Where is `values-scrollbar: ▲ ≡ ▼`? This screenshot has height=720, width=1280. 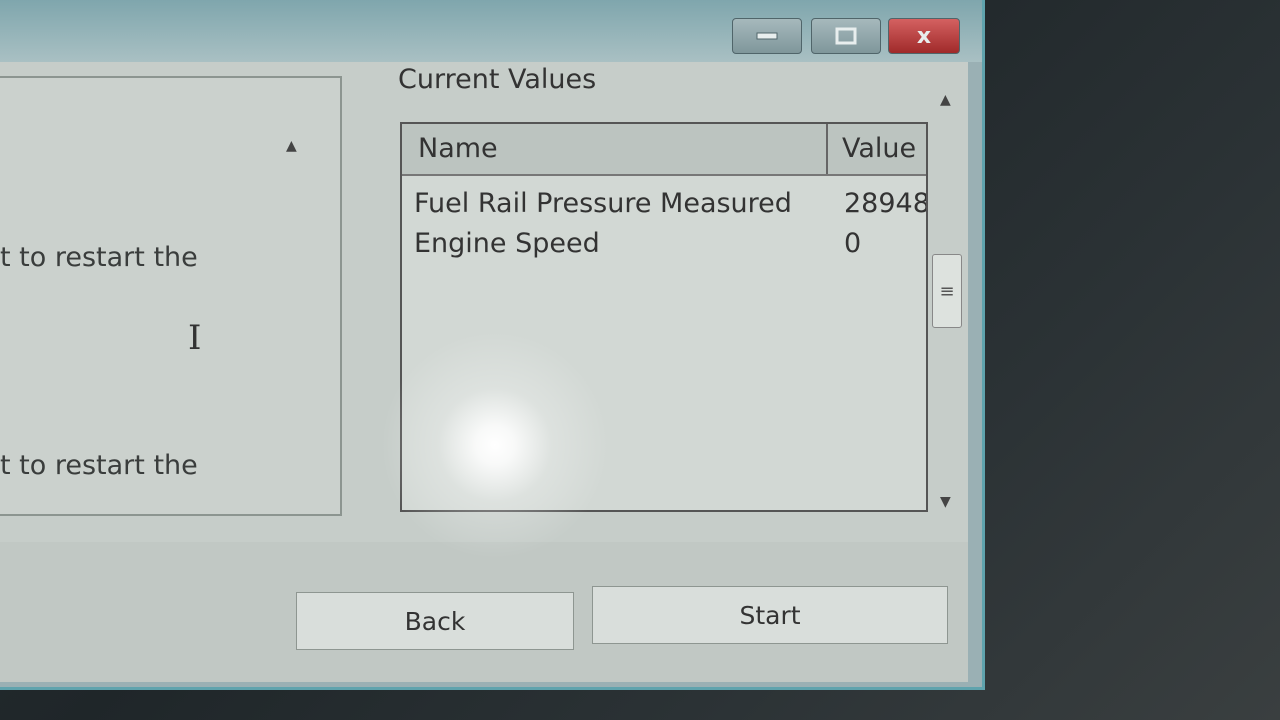
values-scrollbar: ▲ ≡ ▼ is located at coordinates (947, 302).